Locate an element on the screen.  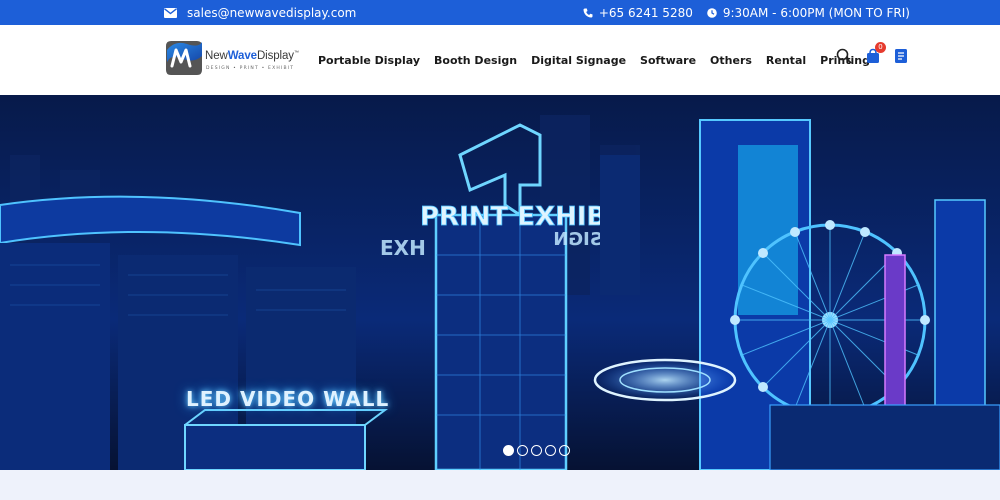
nav-booth-design: Booth Design is located at coordinates (475, 60).